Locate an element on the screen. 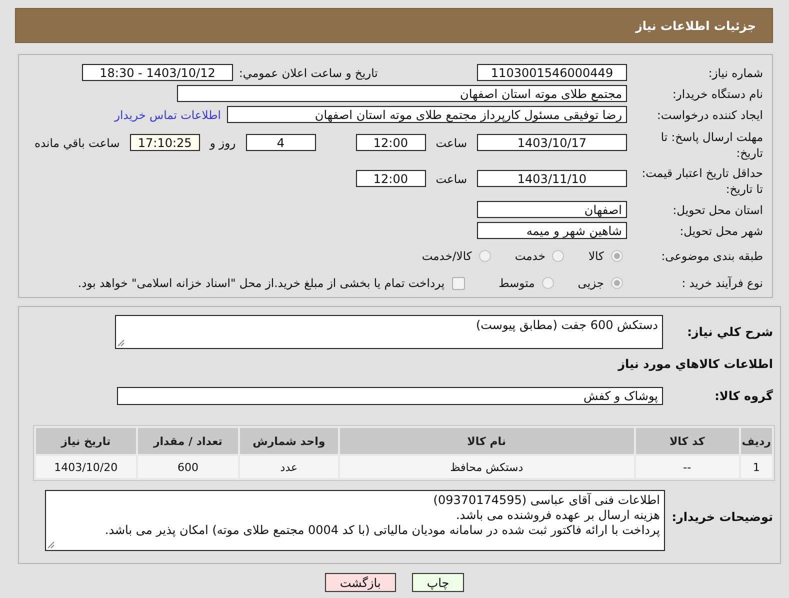 The width and height of the screenshot is (789, 598). date-field: 1403/11/10 is located at coordinates (552, 178).